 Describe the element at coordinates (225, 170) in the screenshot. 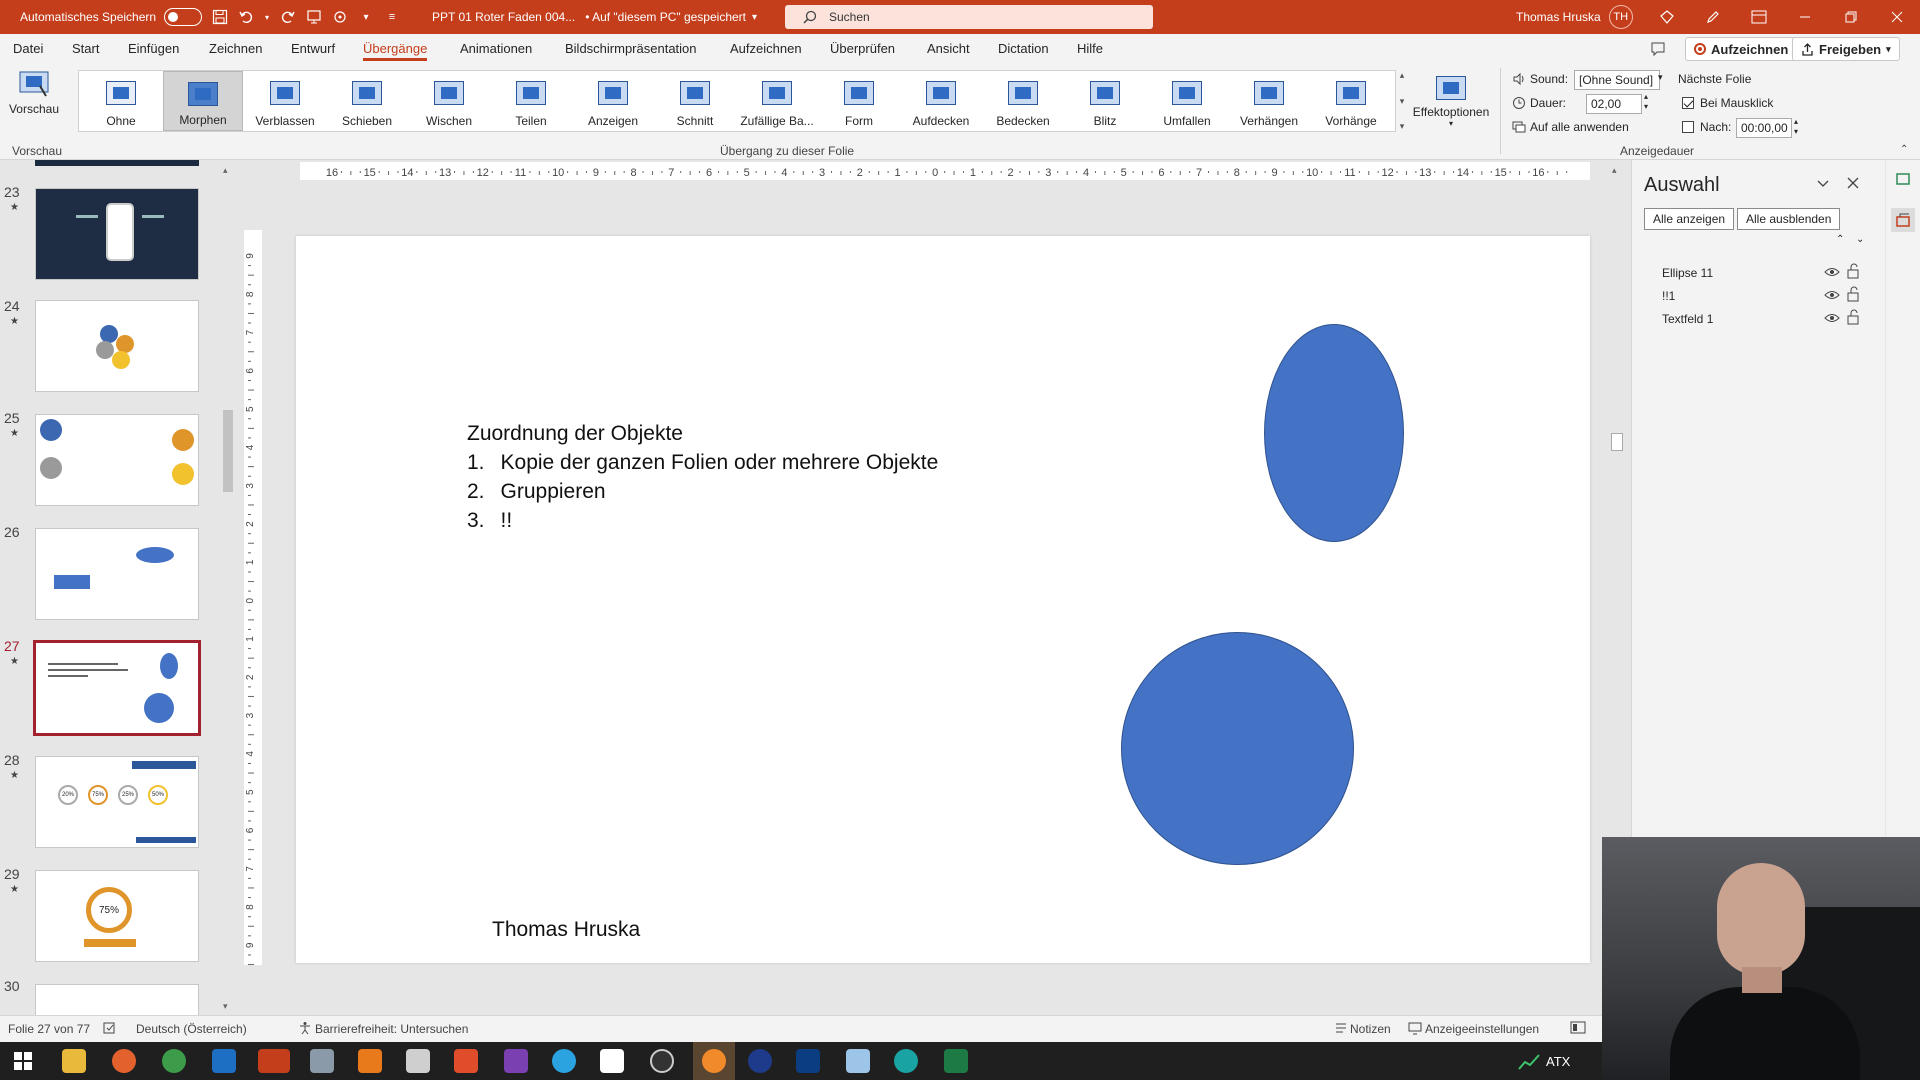

I see `scroll-up-icon: ▴` at that location.